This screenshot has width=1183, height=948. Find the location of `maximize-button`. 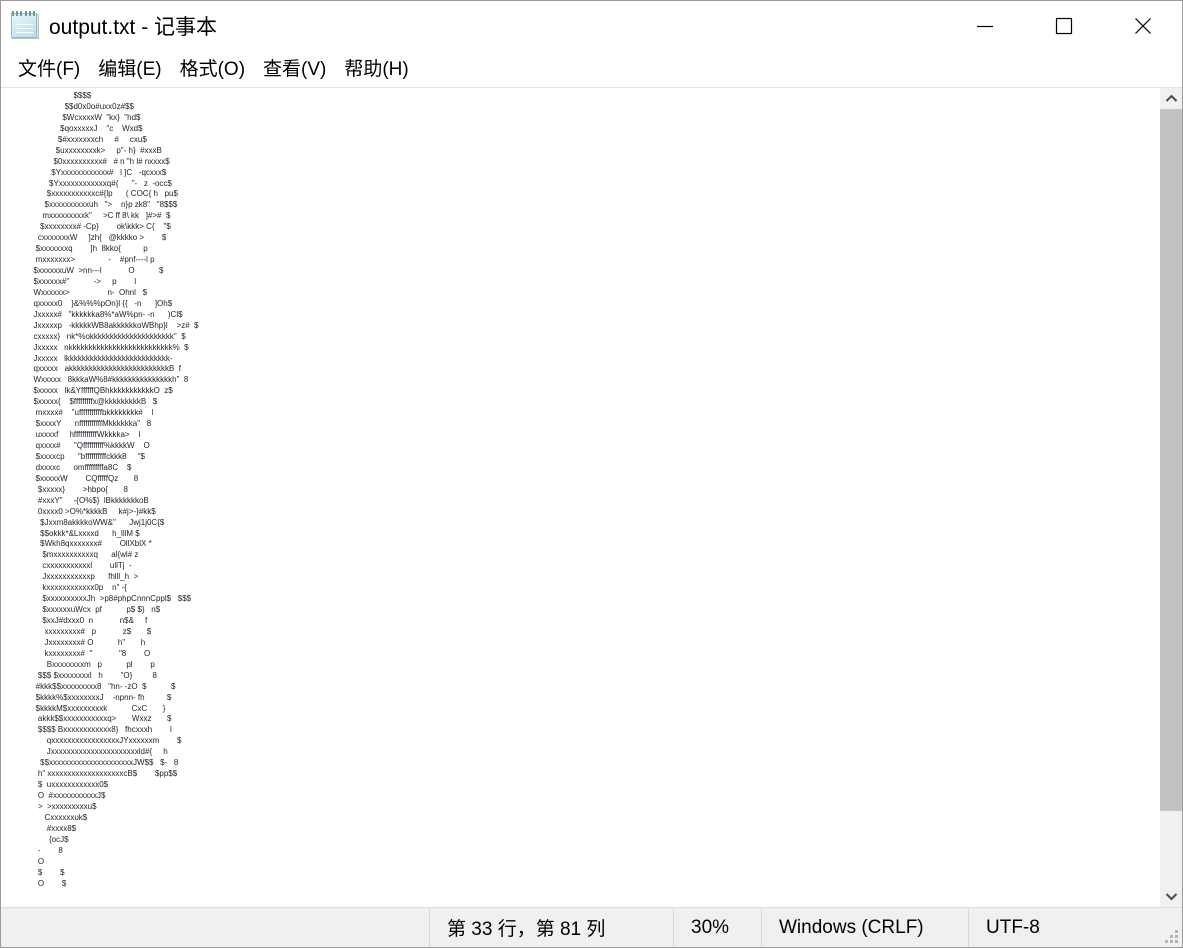

maximize-button is located at coordinates (1063, 25).